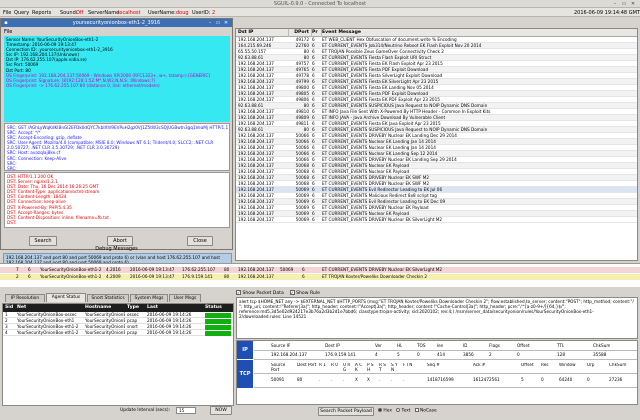  What do you see at coordinates (313, 219) in the screenshot?
I see `event-proto: 6` at bounding box center [313, 219].